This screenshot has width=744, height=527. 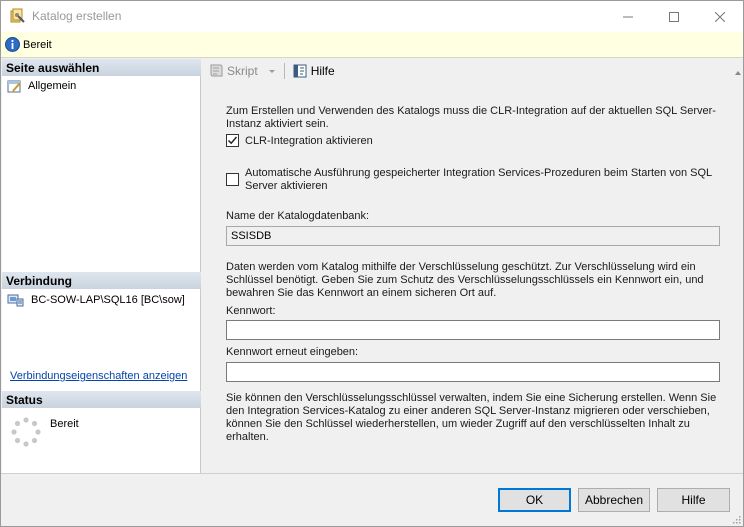 I want to click on connection-header: Verbindung, so click(x=101, y=280).